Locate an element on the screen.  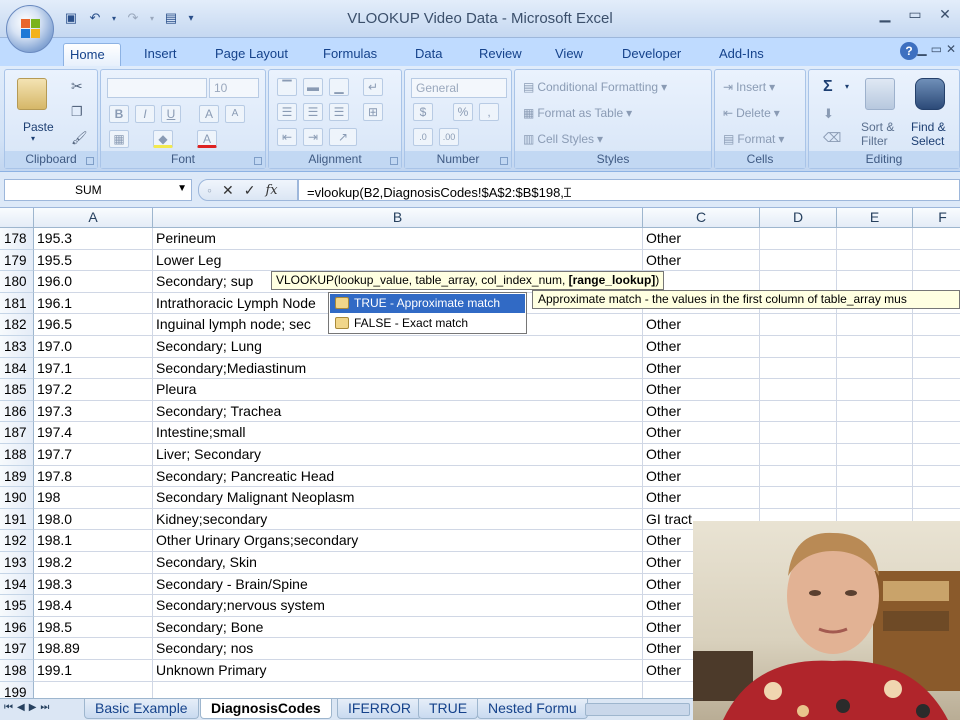
format-painter-icon: 🖌 is located at coordinates (79, 138).